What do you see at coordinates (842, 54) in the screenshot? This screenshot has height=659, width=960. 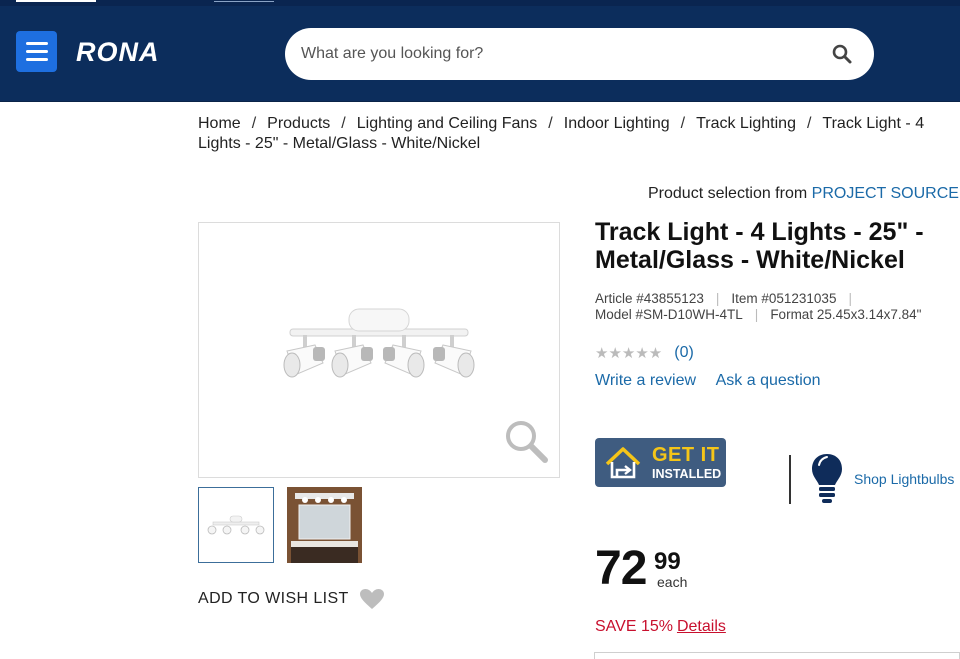 I see `search-icon` at bounding box center [842, 54].